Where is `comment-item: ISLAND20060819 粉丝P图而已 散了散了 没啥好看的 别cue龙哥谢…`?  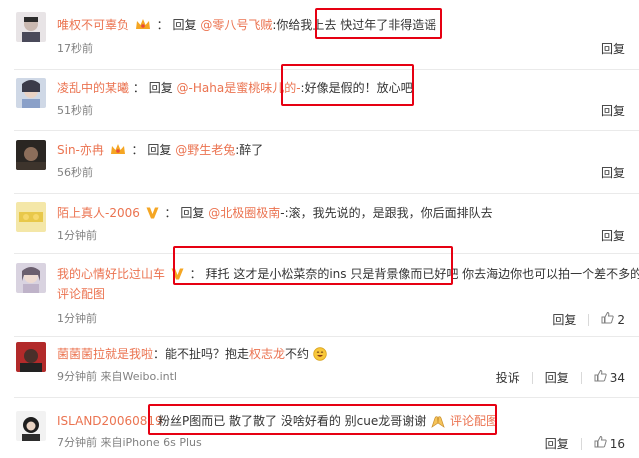
comment-item: ISLAND20060819 粉丝P图而已 散了散了 没啥好看的 别cue龙哥谢… is located at coordinates (319, 427).